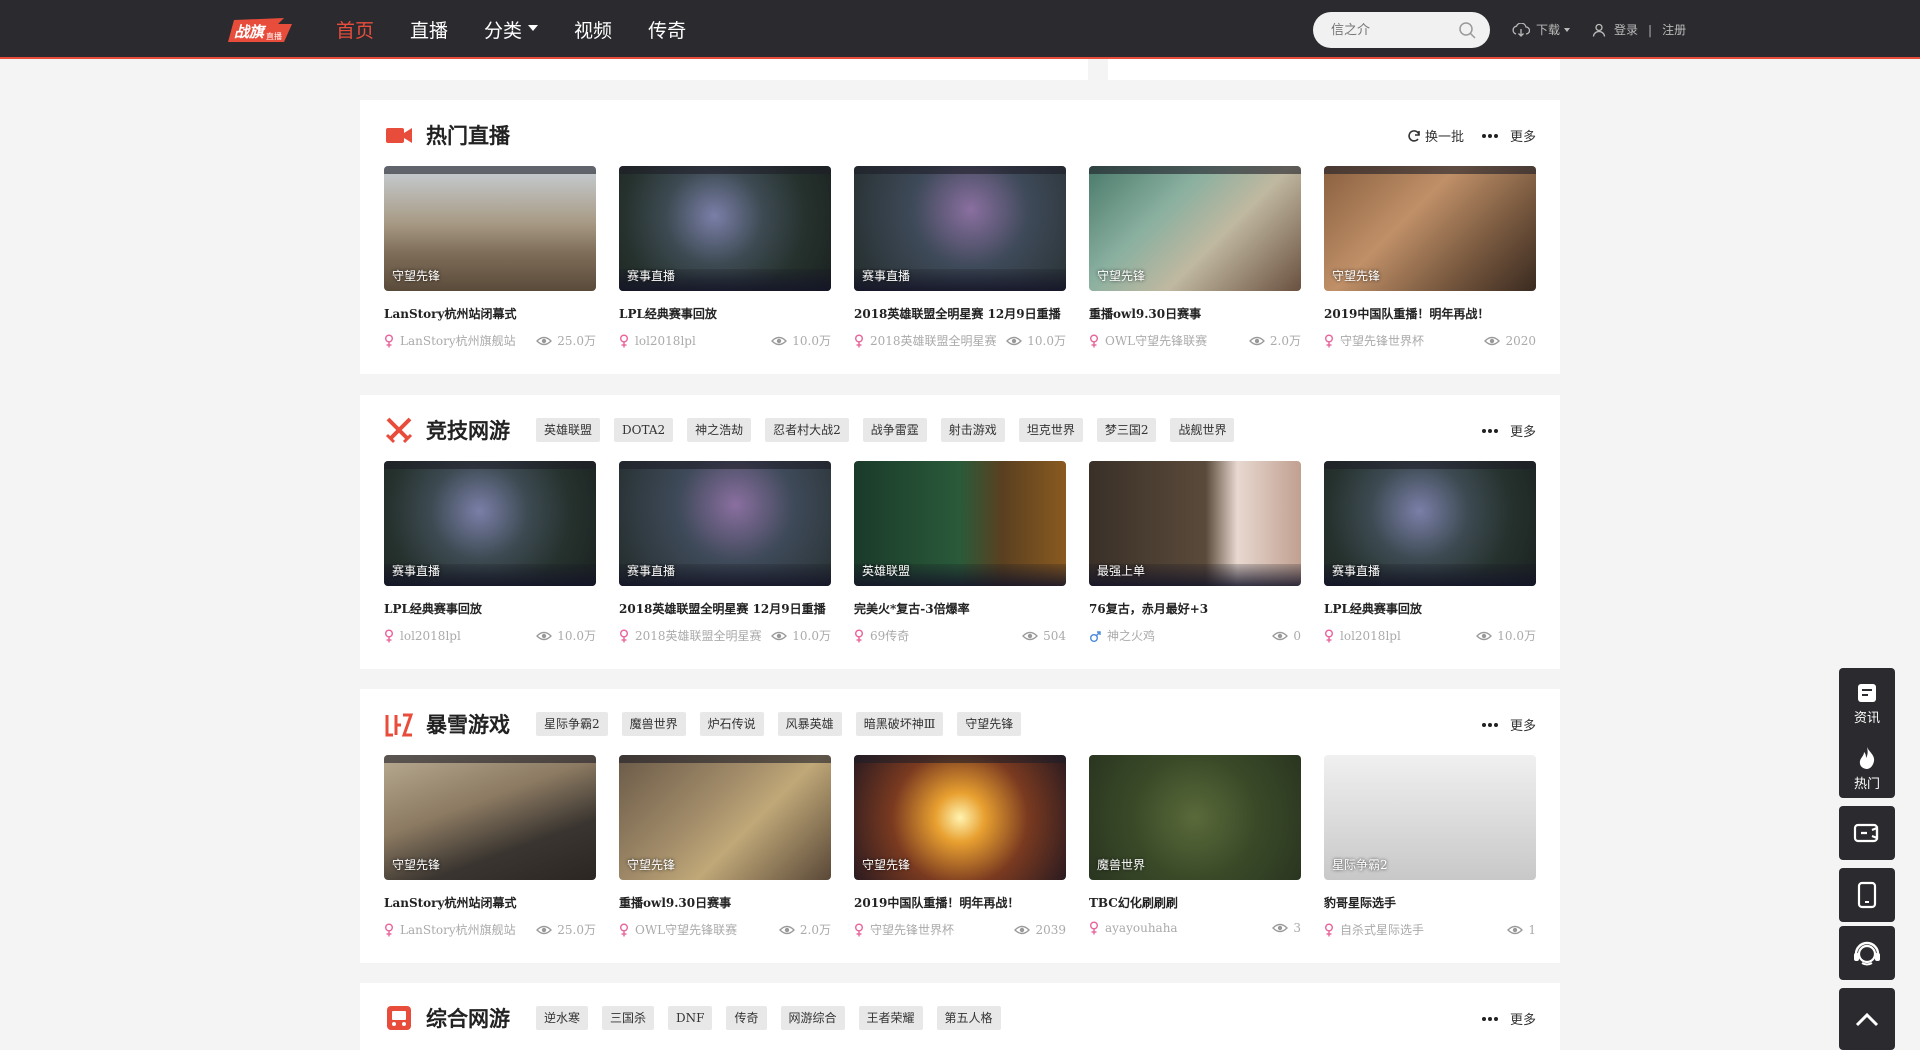 The image size is (1920, 1050). Describe the element at coordinates (690, 1018) in the screenshot. I see `tag-item: DNF` at that location.